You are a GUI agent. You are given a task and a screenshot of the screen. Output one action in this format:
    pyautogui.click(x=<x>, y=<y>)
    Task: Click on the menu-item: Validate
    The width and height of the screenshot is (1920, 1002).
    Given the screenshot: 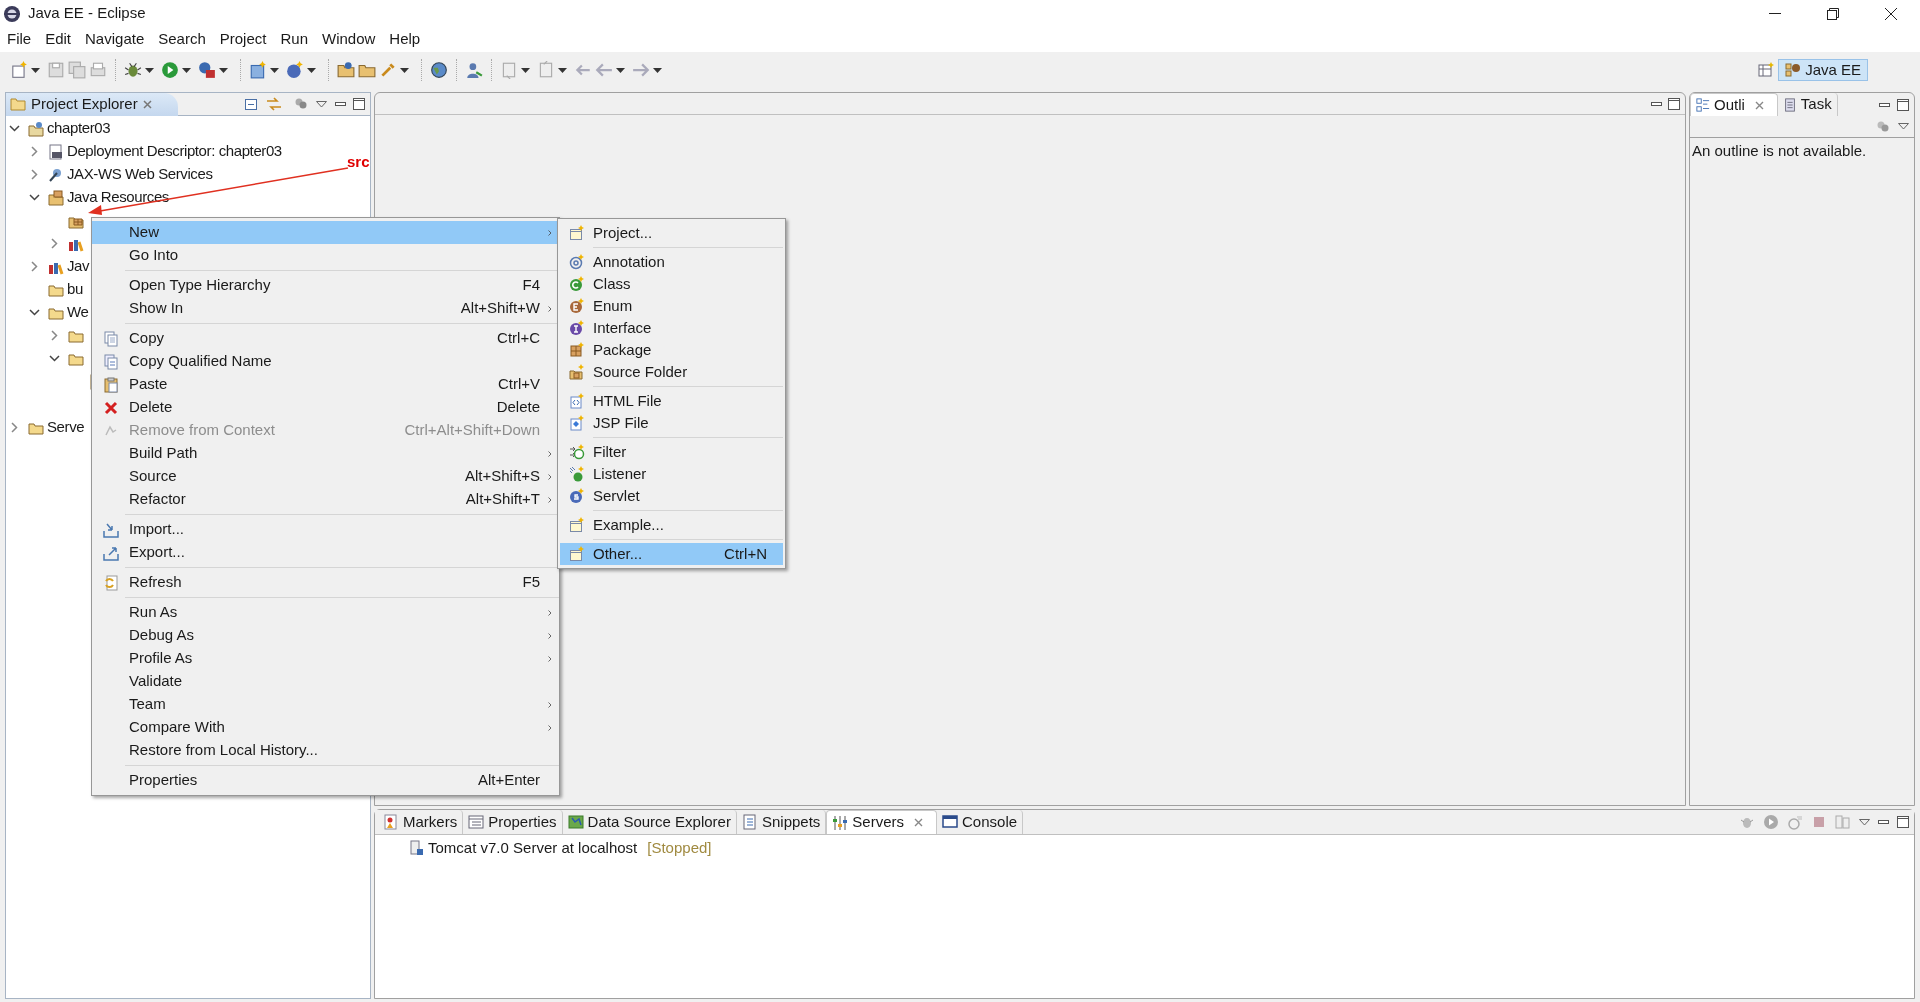 What is the action you would take?
    pyautogui.click(x=325, y=681)
    